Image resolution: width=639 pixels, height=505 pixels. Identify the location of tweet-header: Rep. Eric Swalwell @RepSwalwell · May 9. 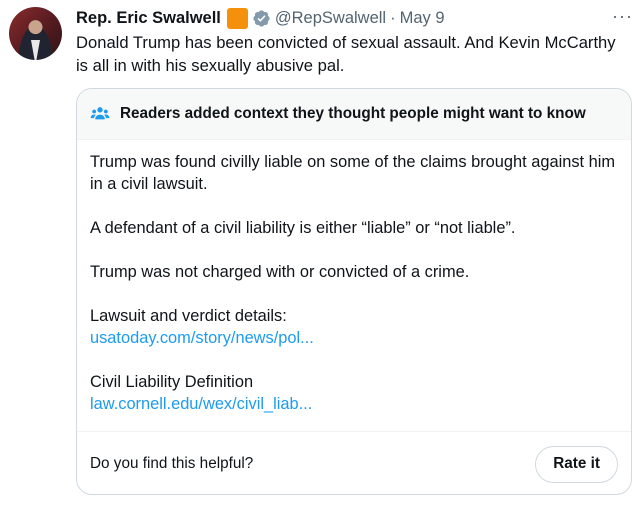
(260, 18).